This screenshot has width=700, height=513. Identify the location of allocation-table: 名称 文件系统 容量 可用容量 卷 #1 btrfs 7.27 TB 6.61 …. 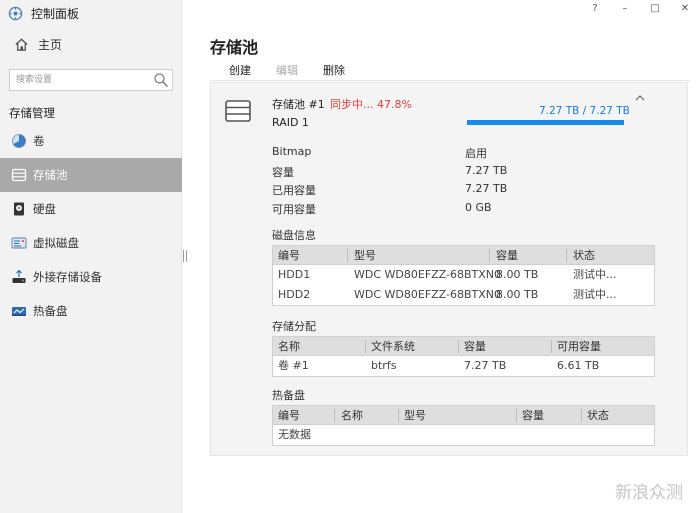
(463, 356).